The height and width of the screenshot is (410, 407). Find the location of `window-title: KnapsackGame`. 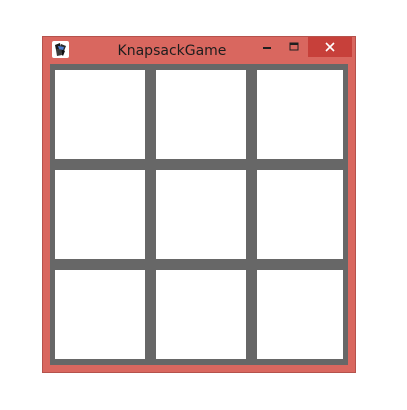

window-title: KnapsackGame is located at coordinates (163, 51).